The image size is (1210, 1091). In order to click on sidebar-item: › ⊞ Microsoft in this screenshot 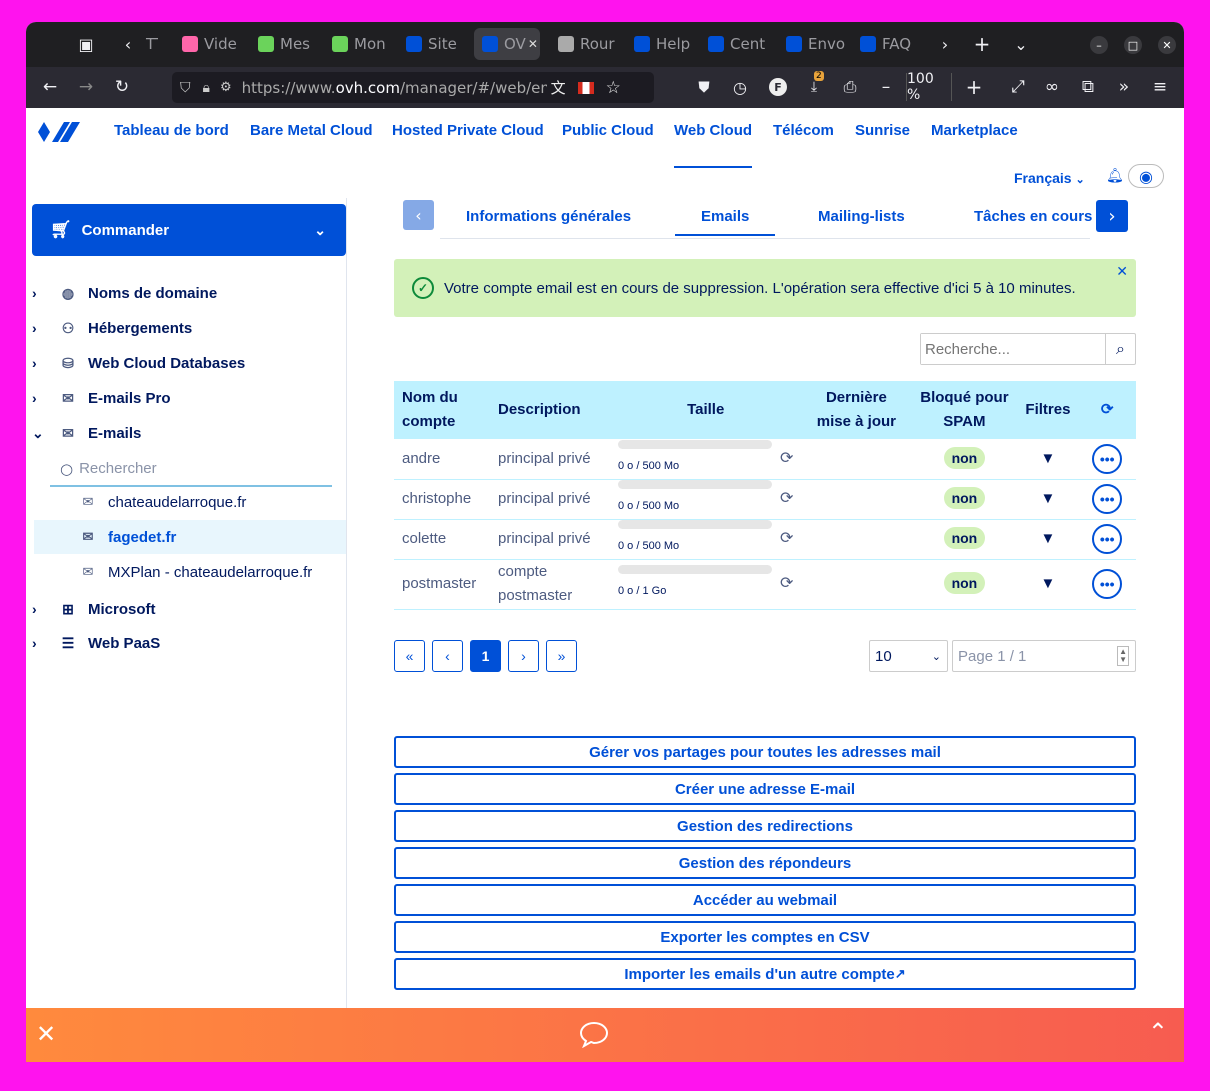, I will do `click(186, 609)`.